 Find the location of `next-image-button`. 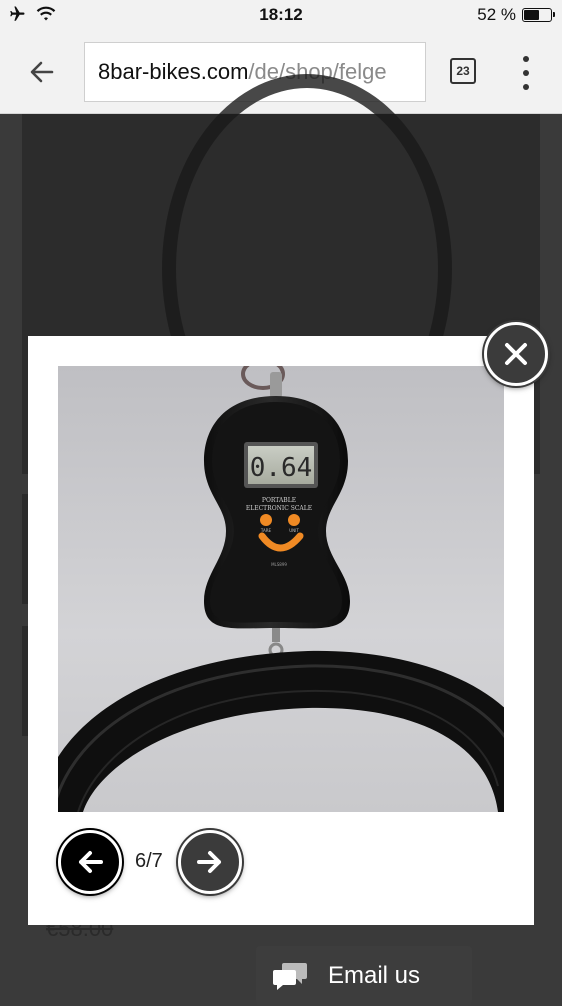

next-image-button is located at coordinates (210, 862).